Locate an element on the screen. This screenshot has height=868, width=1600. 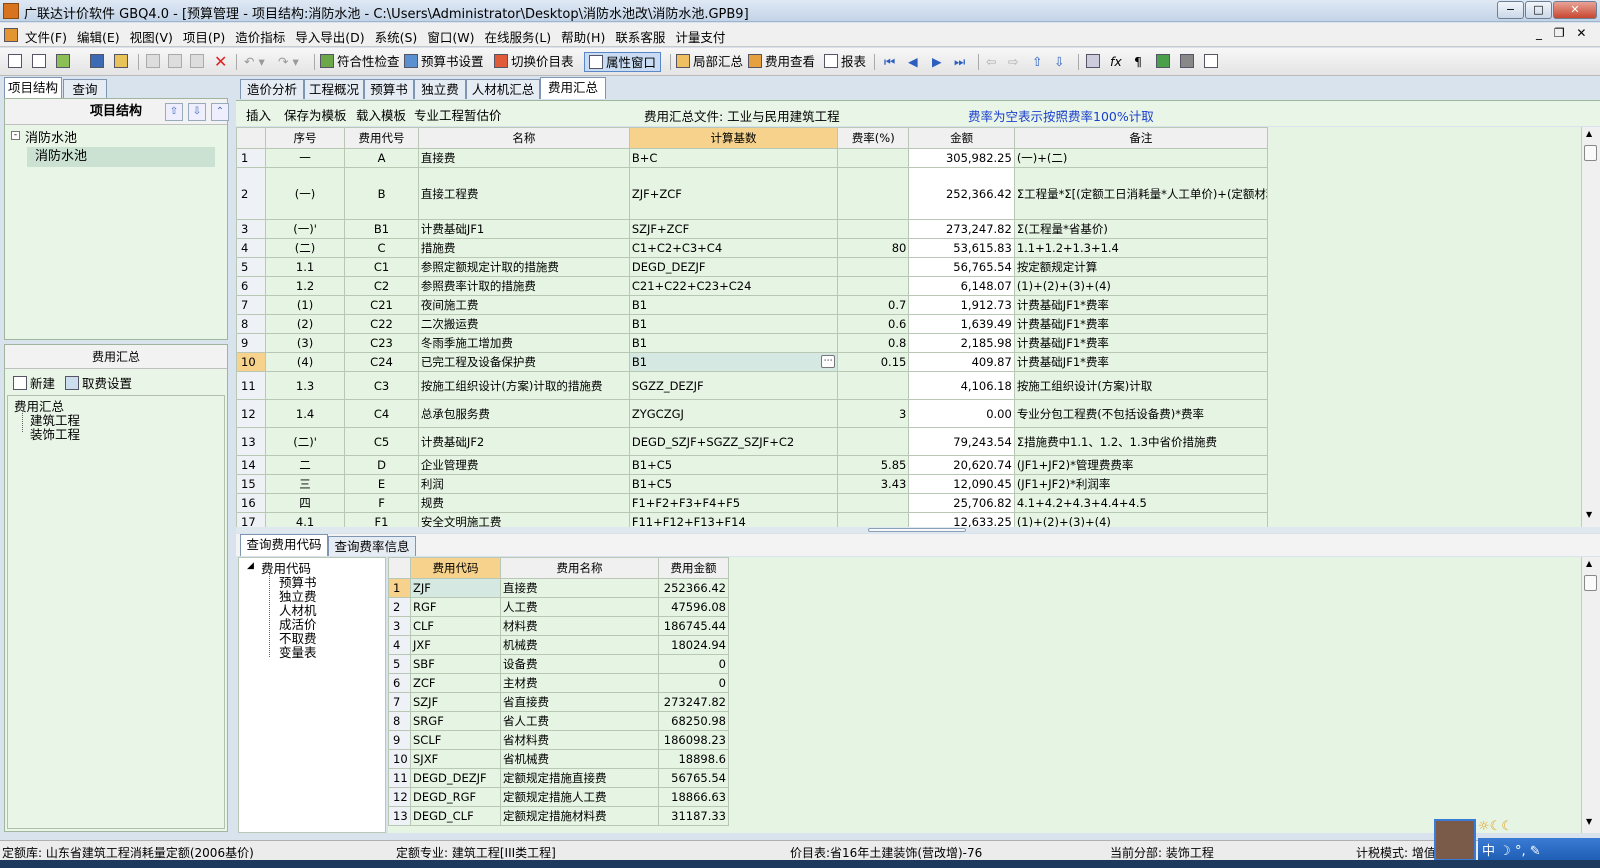
cell-amount: 20,620.74 is located at coordinates (961, 465).